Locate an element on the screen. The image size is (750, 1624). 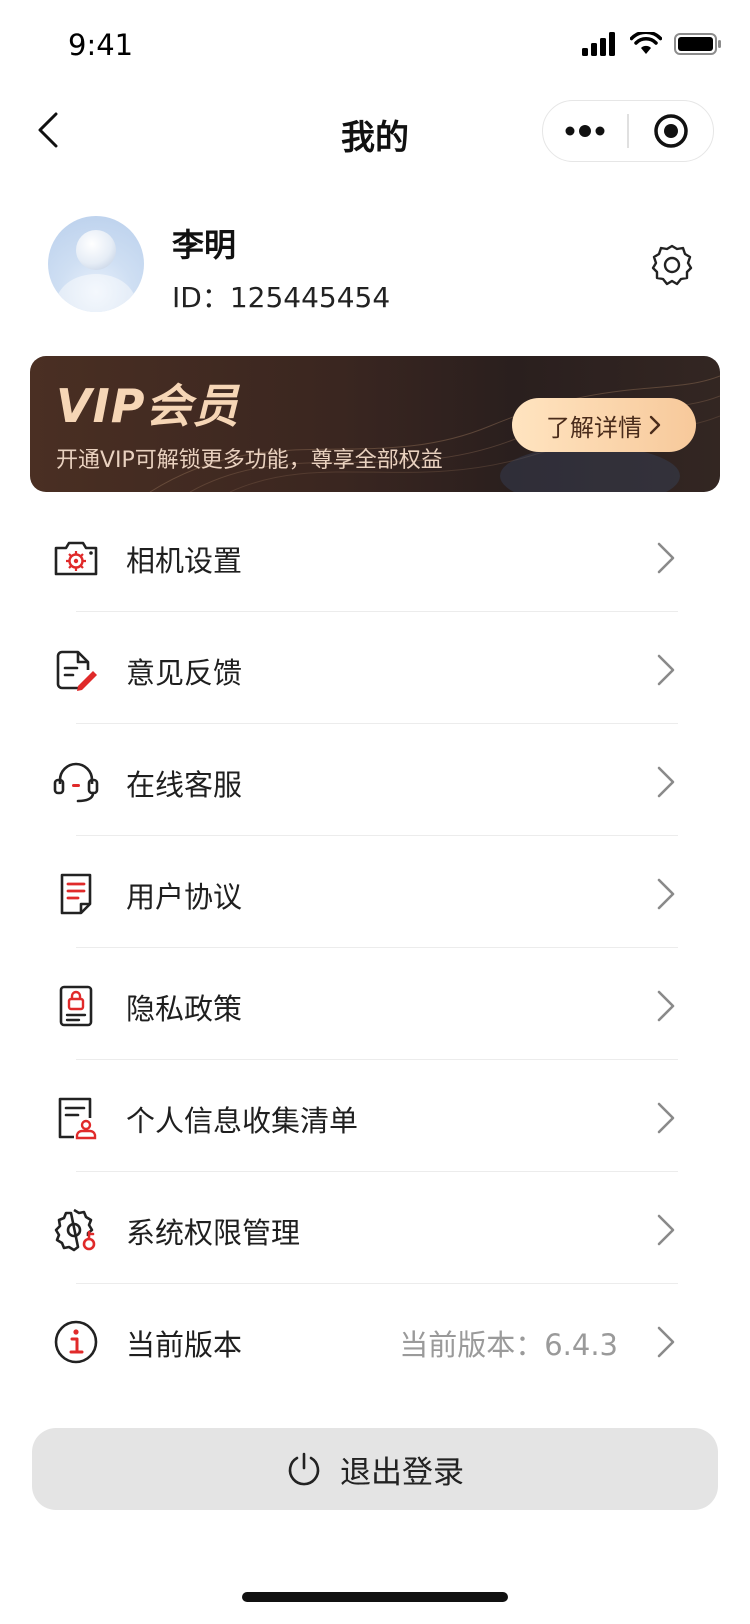
menu-item-label: 在线客服 is located at coordinates (184, 785).